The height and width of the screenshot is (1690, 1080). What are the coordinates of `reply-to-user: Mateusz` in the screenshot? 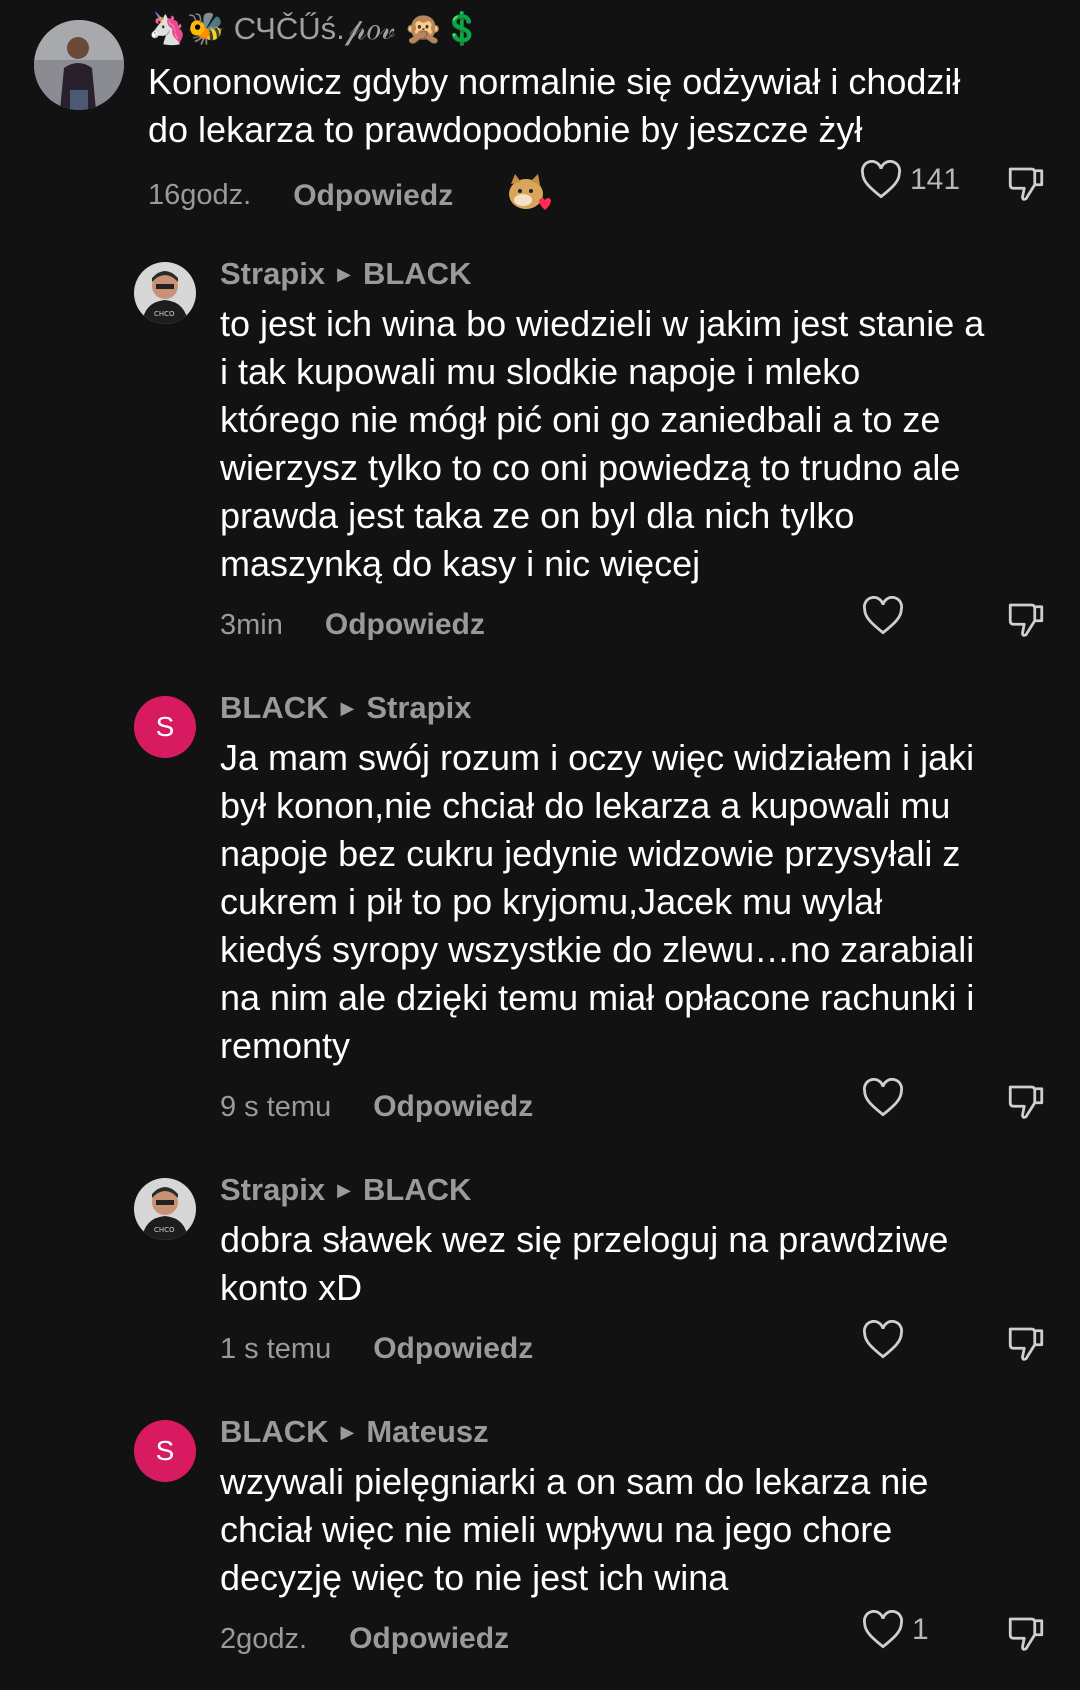 It's located at (427, 1432).